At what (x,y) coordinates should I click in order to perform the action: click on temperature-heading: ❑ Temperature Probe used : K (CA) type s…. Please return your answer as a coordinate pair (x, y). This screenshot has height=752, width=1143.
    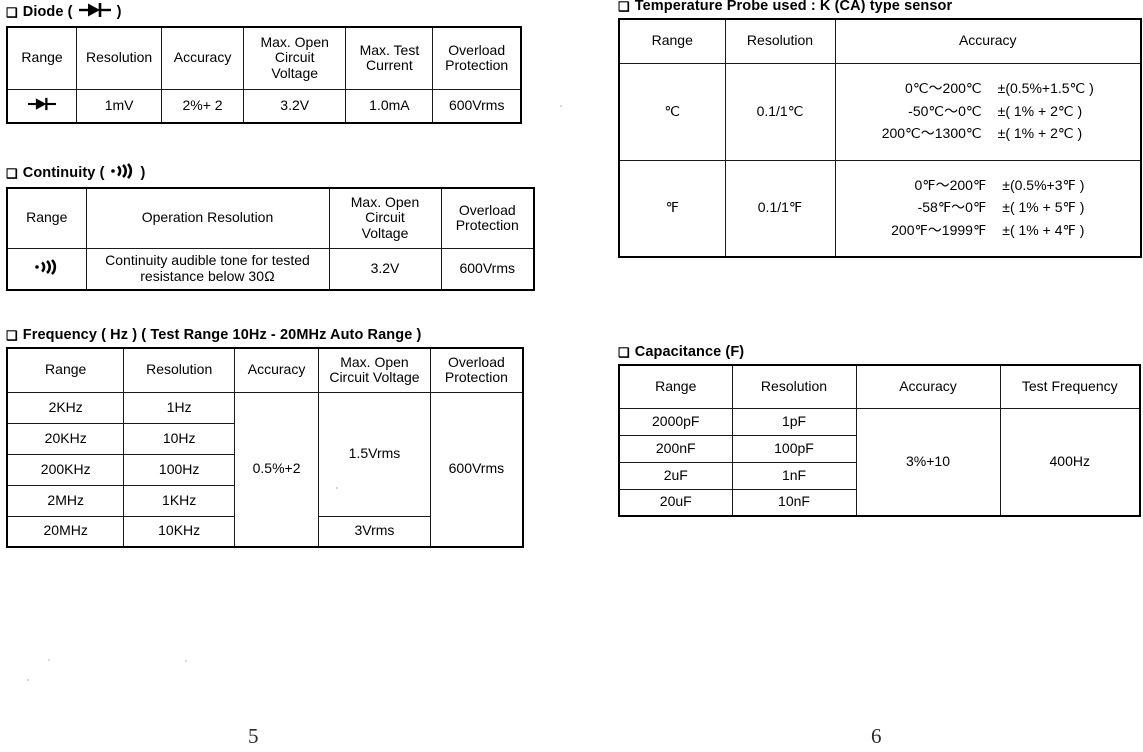
    Looking at the image, I should click on (880, 7).